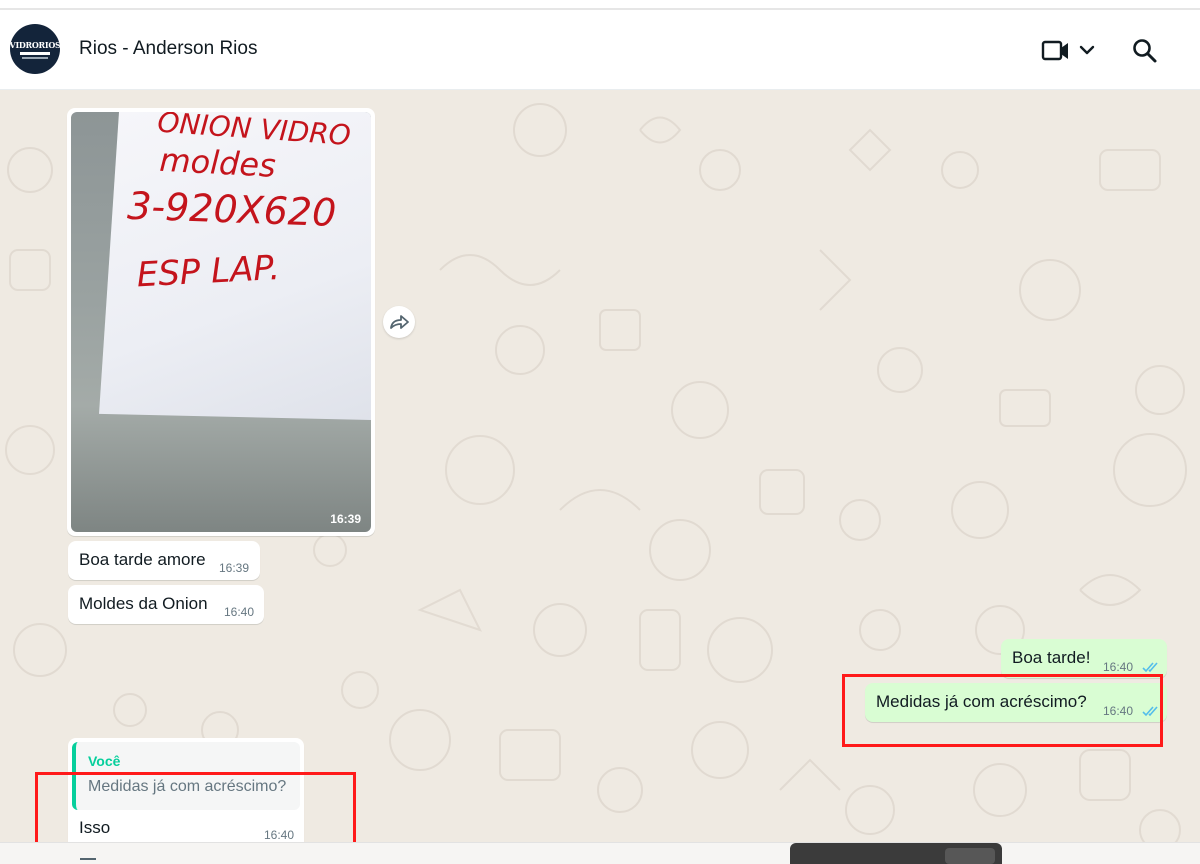  I want to click on video-call-button, so click(1071, 52).